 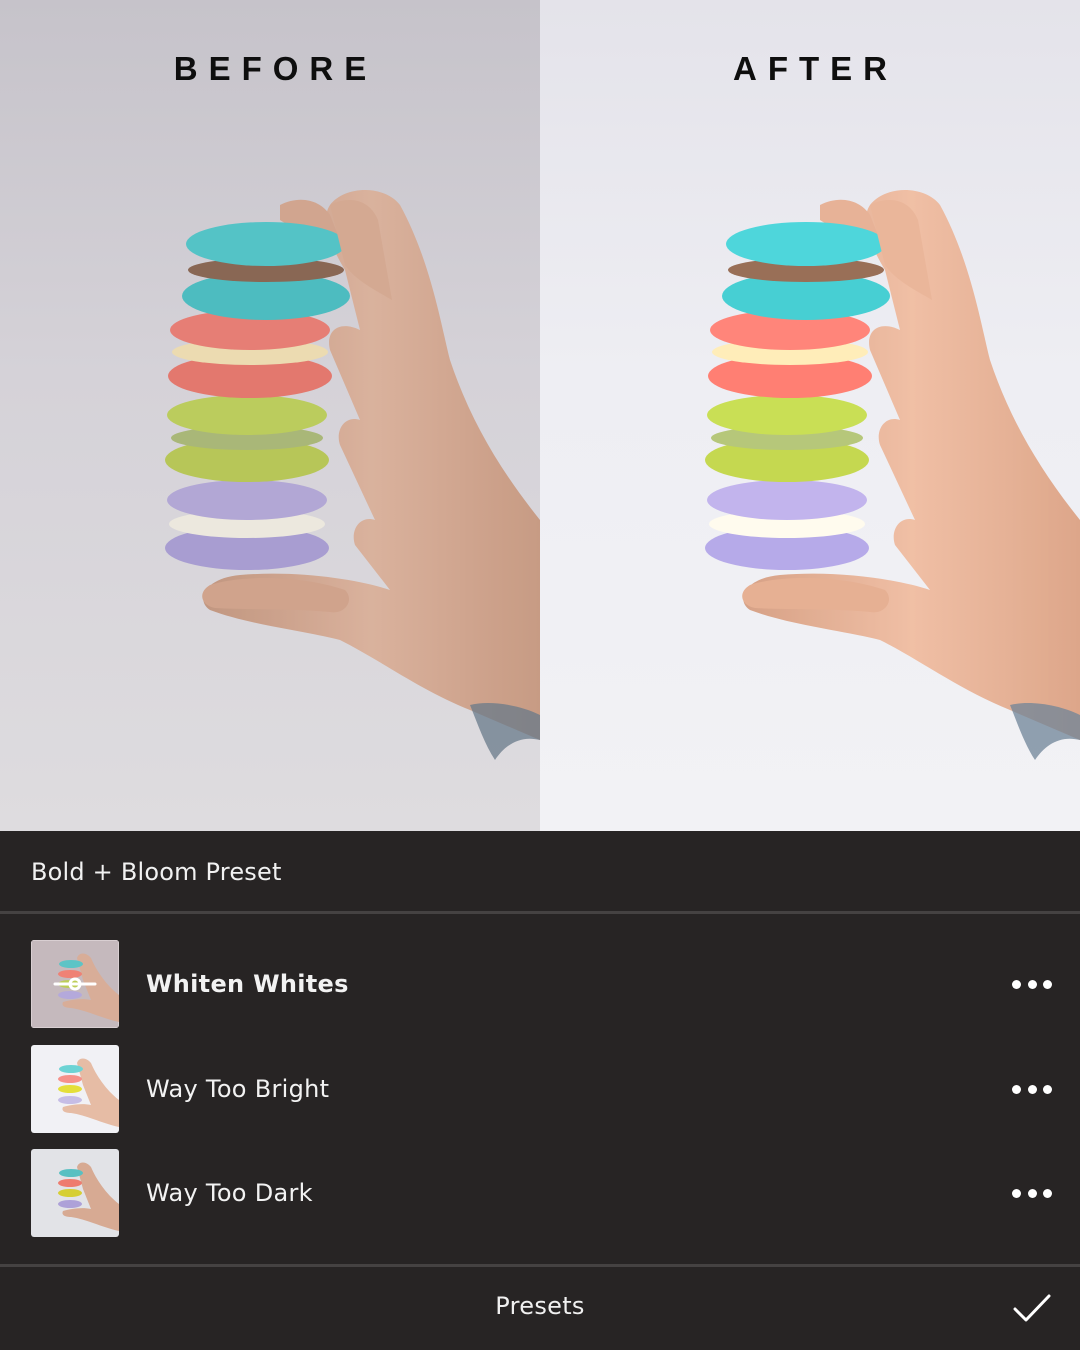 I want to click on preset-collection-title: Bold + Bloom Preset, so click(x=156, y=872).